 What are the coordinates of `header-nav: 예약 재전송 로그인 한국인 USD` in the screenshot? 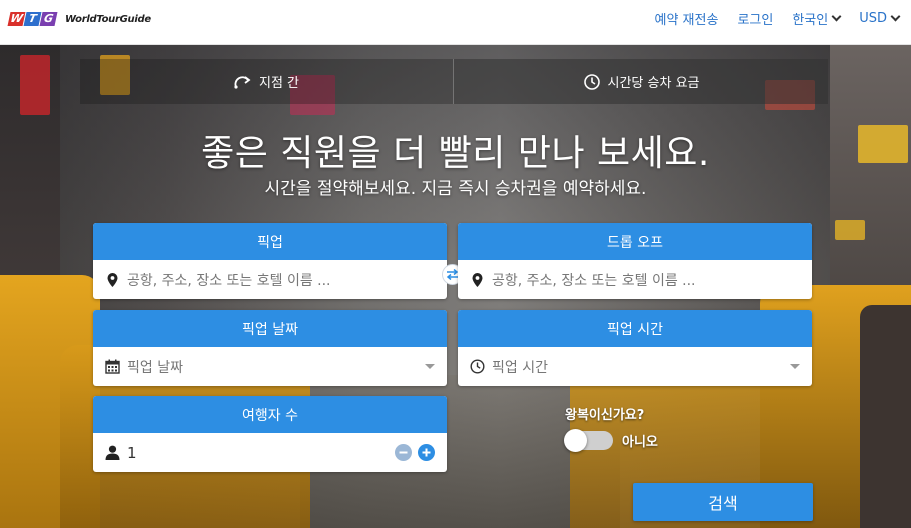 It's located at (778, 18).